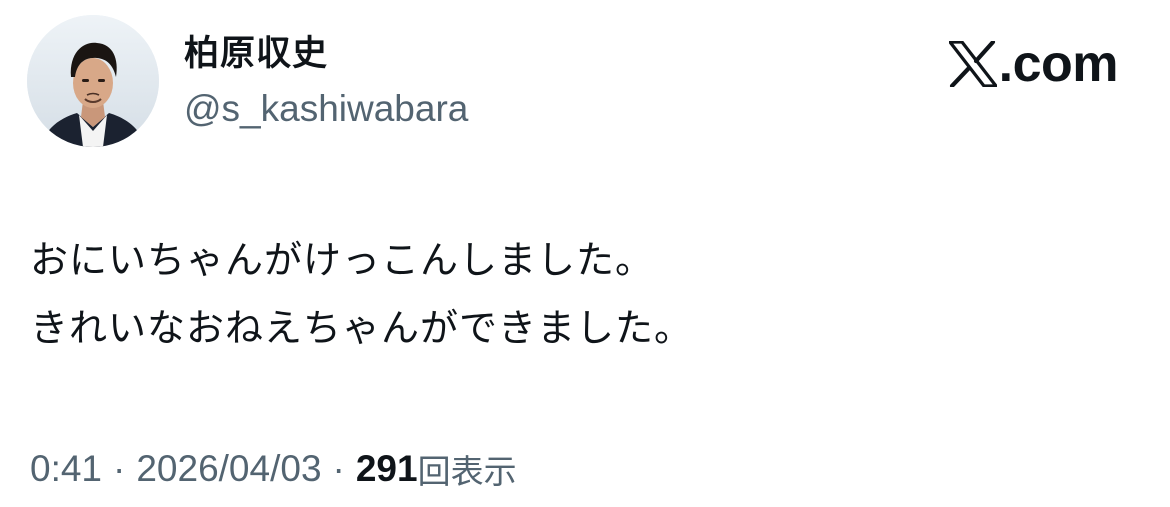 Image resolution: width=1170 pixels, height=507 pixels. I want to click on brand-label: .com, so click(1058, 64).